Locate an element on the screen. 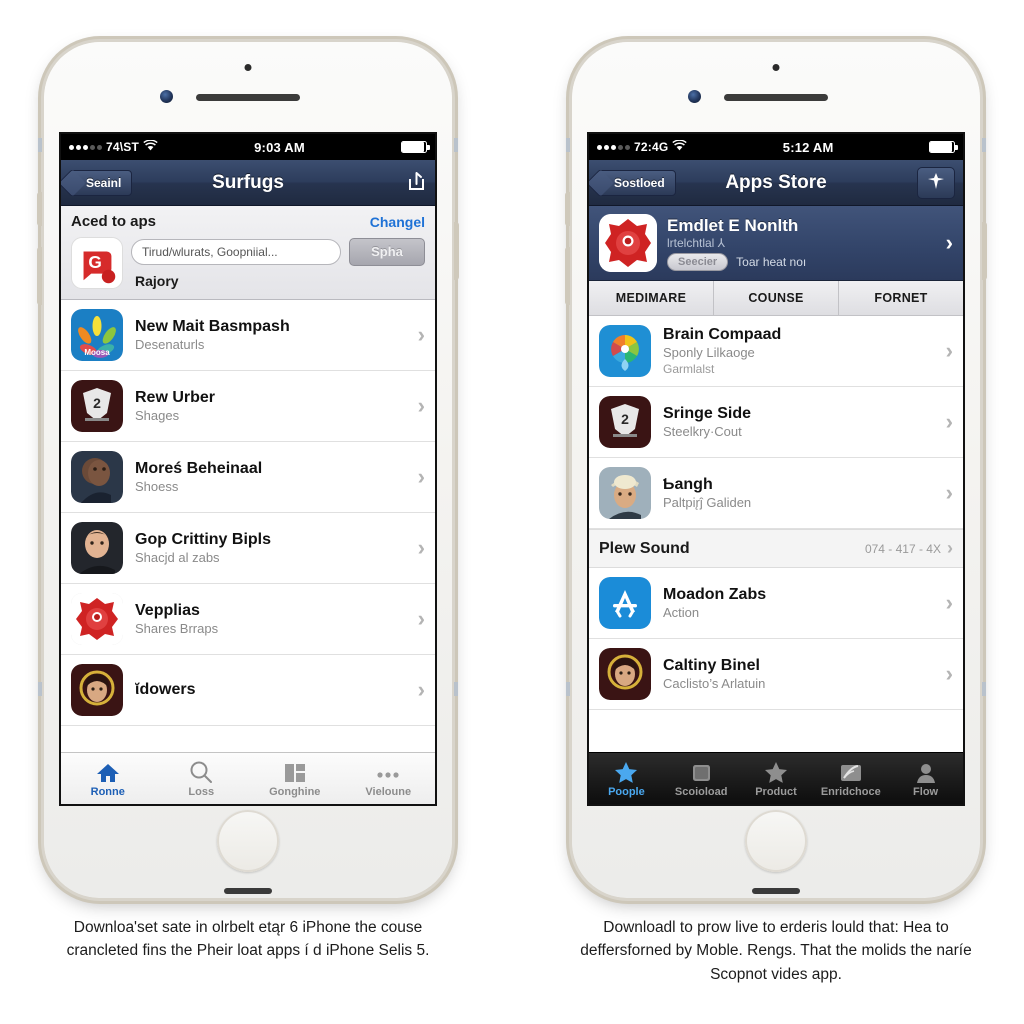 The width and height of the screenshot is (1024, 1024). tab-people: Poople is located at coordinates (626, 778).